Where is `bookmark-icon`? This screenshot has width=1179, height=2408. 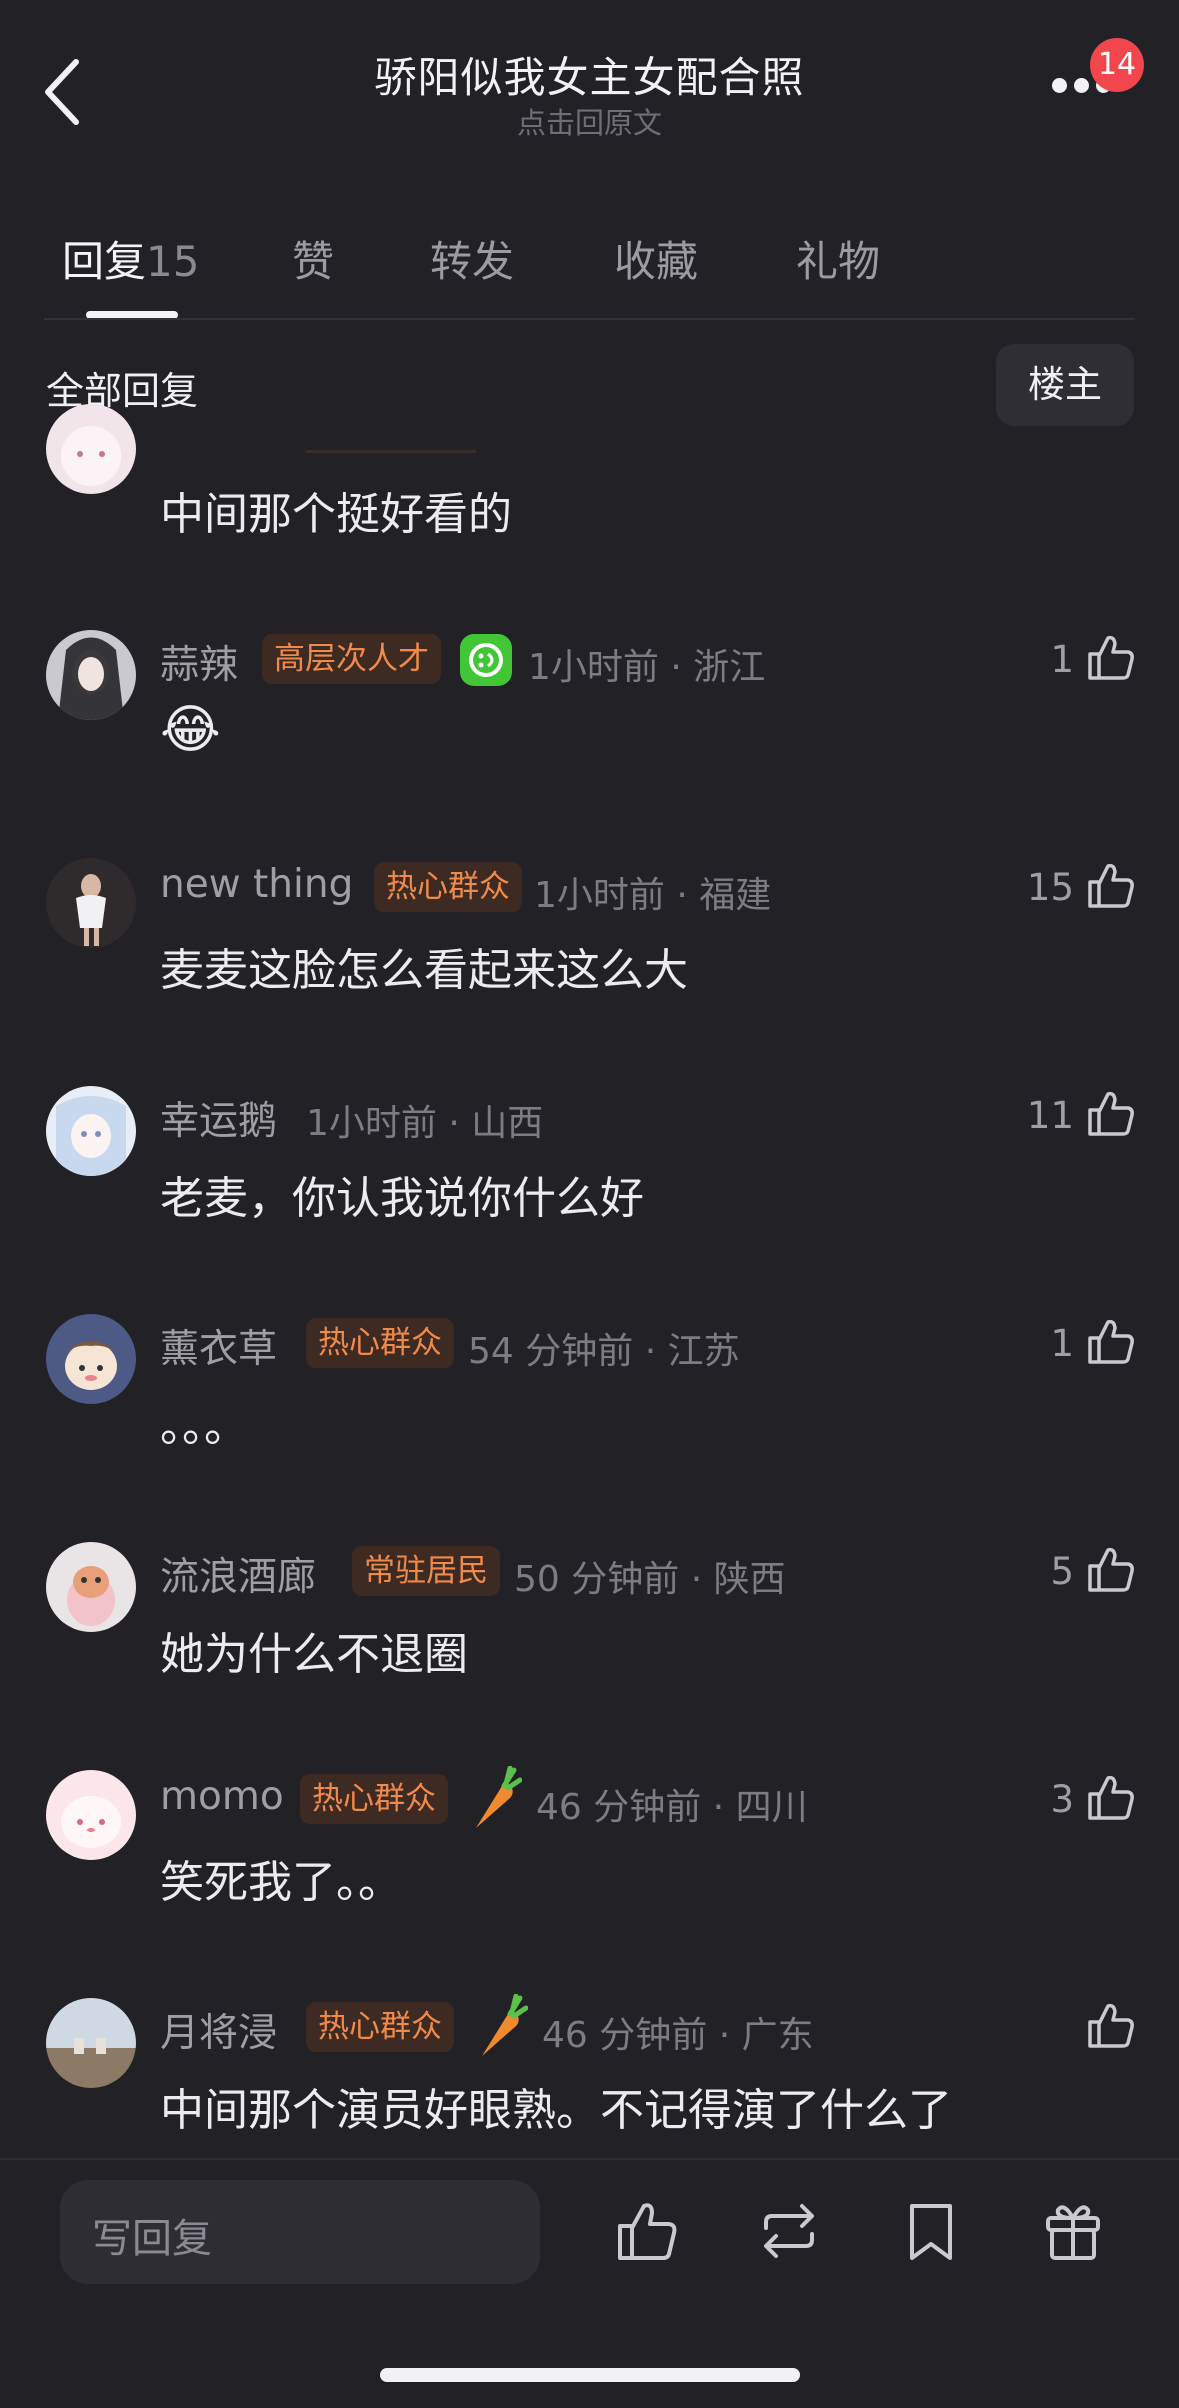 bookmark-icon is located at coordinates (931, 2231).